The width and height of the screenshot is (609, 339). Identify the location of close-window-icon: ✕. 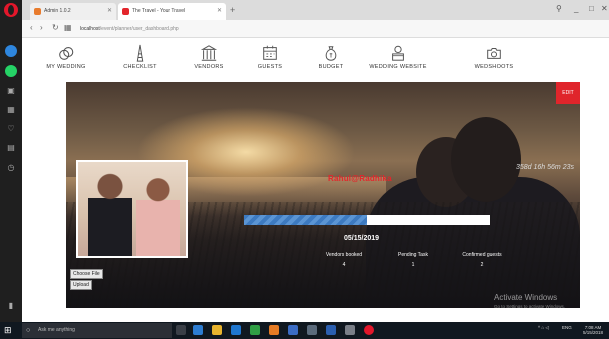
(604, 8).